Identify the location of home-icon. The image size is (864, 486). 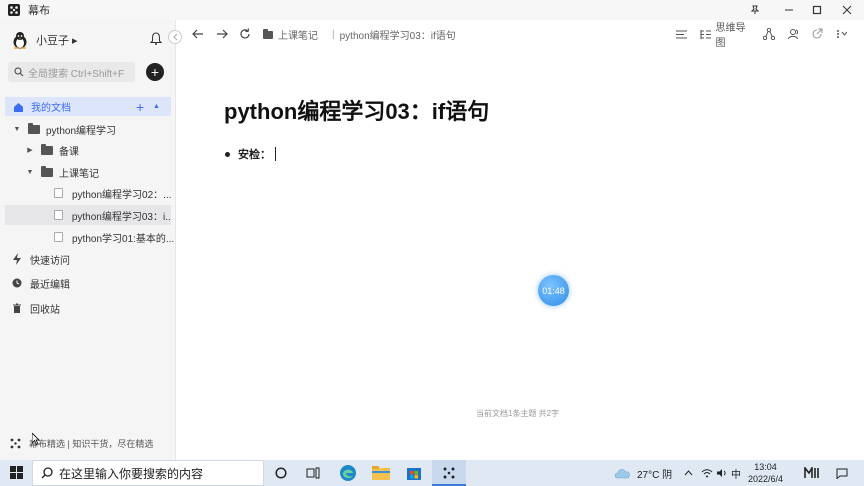
(18, 107).